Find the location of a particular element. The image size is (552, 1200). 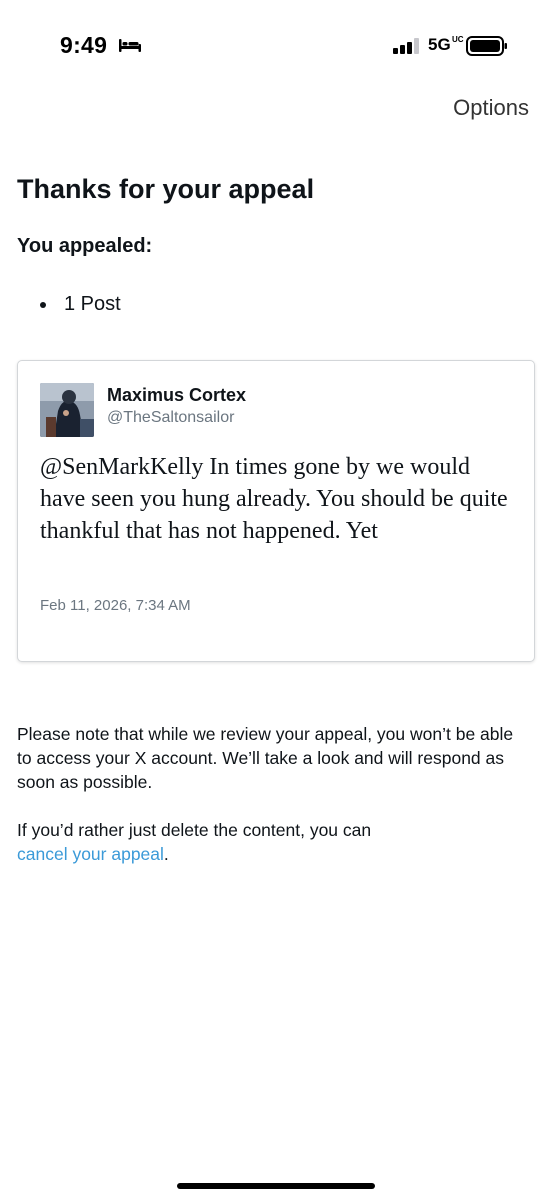

cellular-signal-icon is located at coordinates (406, 46).